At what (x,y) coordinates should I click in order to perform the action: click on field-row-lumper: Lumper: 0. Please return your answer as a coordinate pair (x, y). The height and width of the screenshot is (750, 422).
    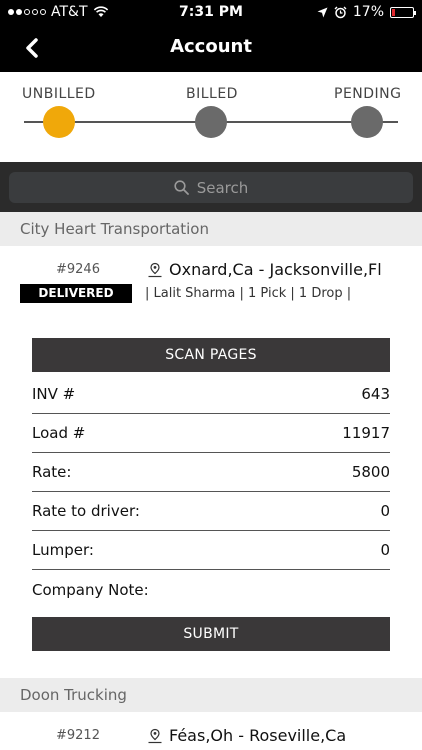
    Looking at the image, I should click on (211, 550).